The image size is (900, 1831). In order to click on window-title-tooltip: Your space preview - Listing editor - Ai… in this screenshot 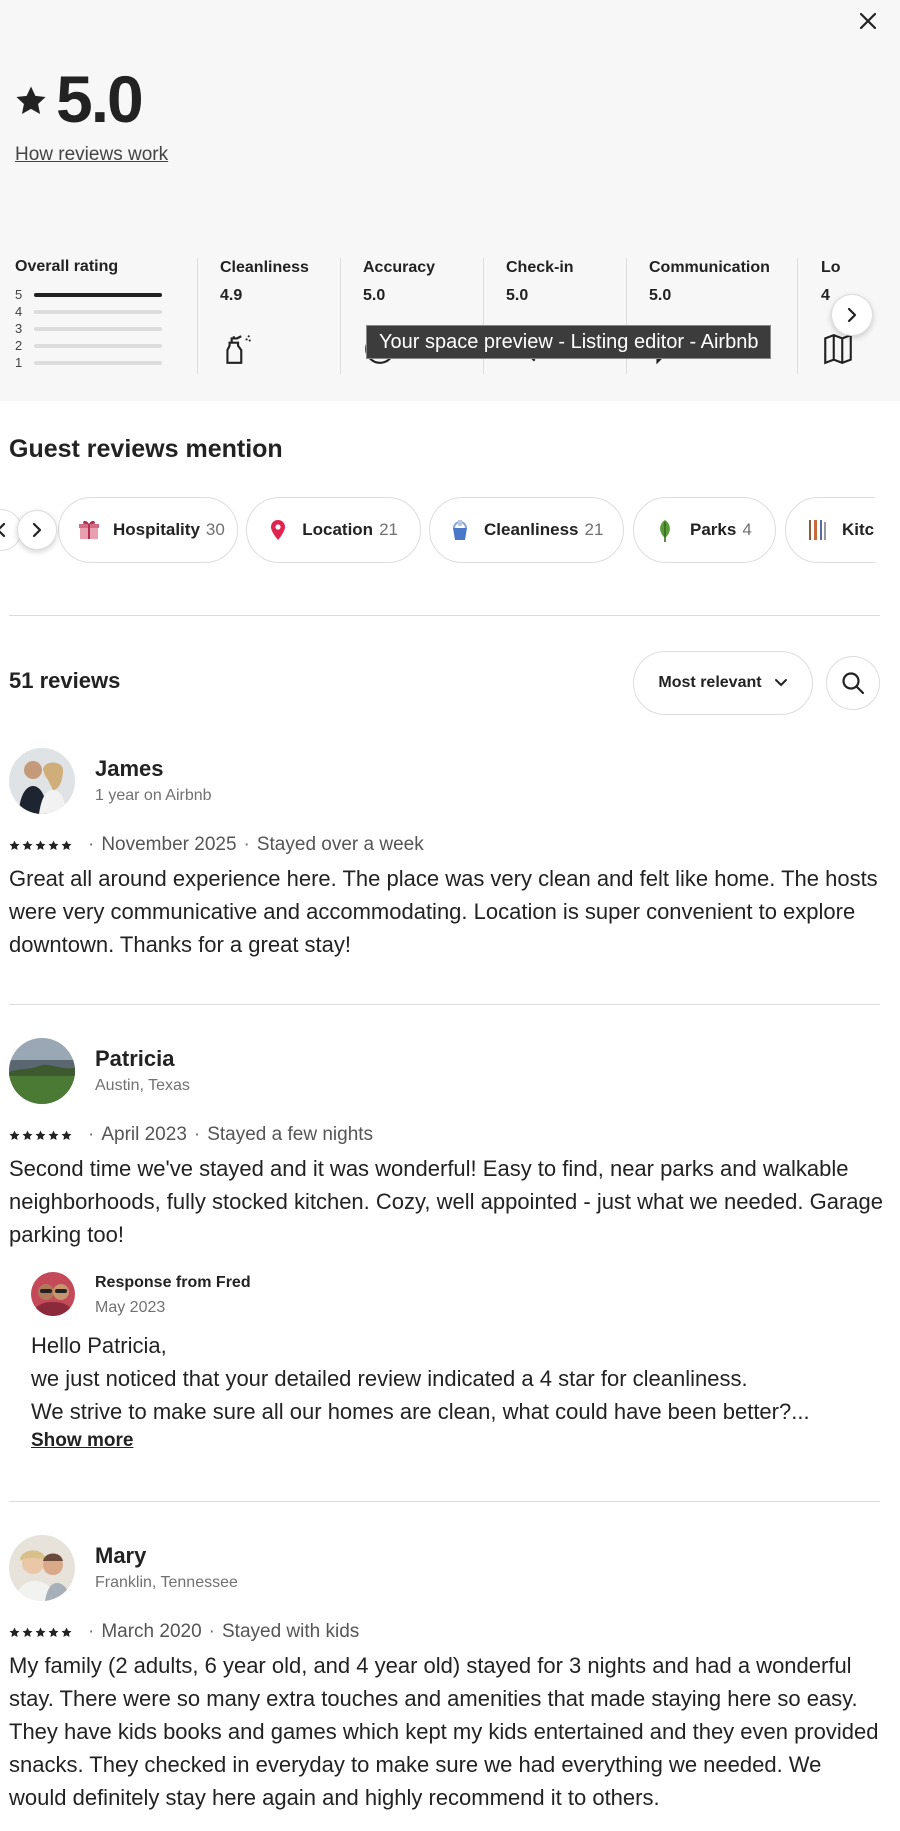, I will do `click(569, 342)`.